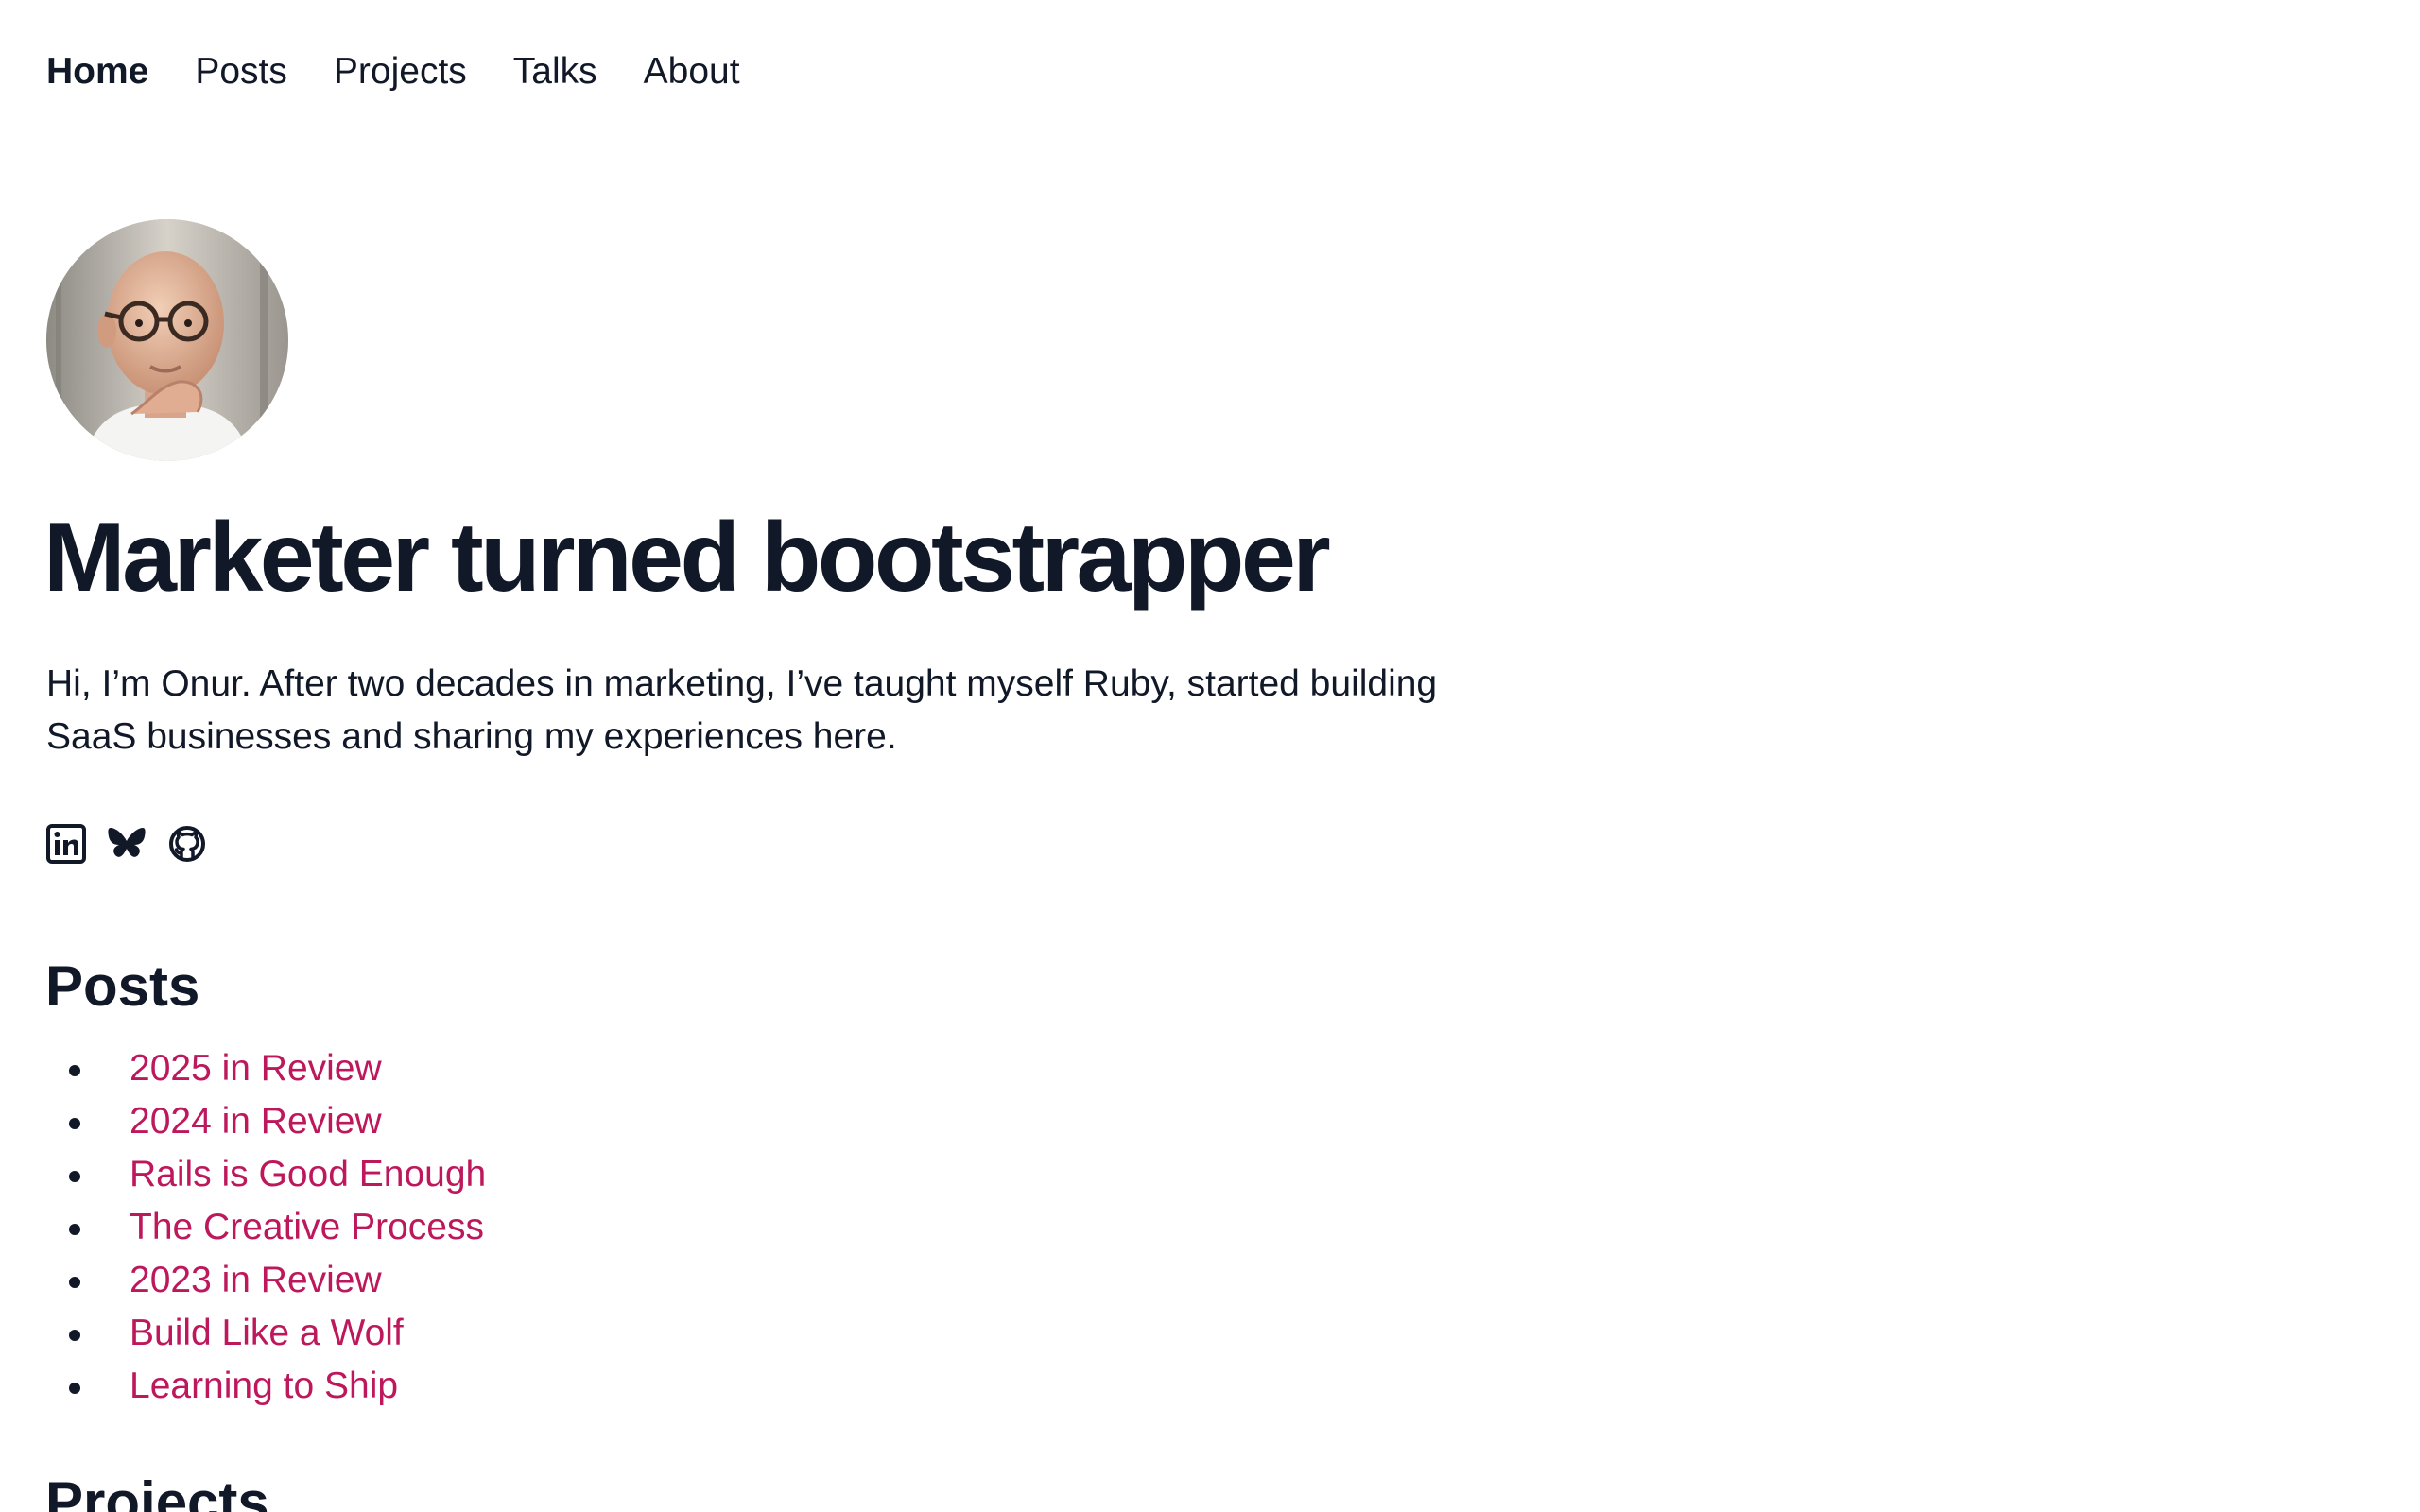  I want to click on bluesky-icon, so click(127, 842).